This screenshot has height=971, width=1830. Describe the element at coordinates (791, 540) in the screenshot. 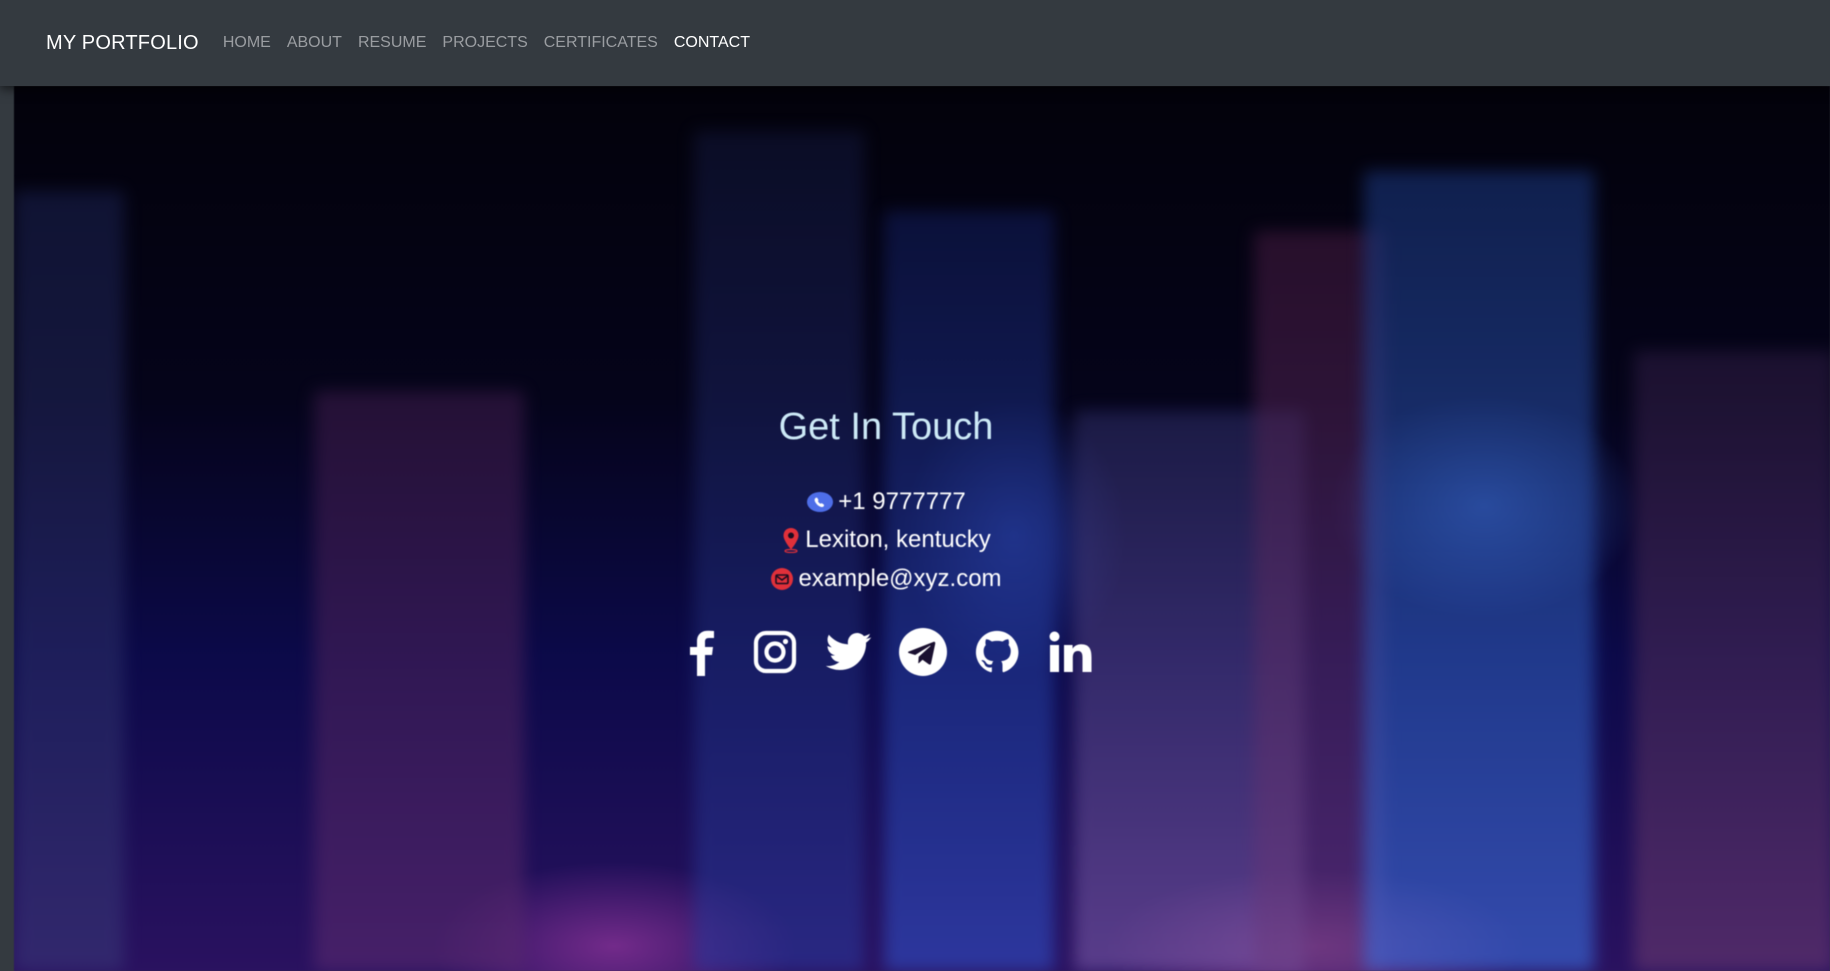

I see `map-pin-icon` at that location.